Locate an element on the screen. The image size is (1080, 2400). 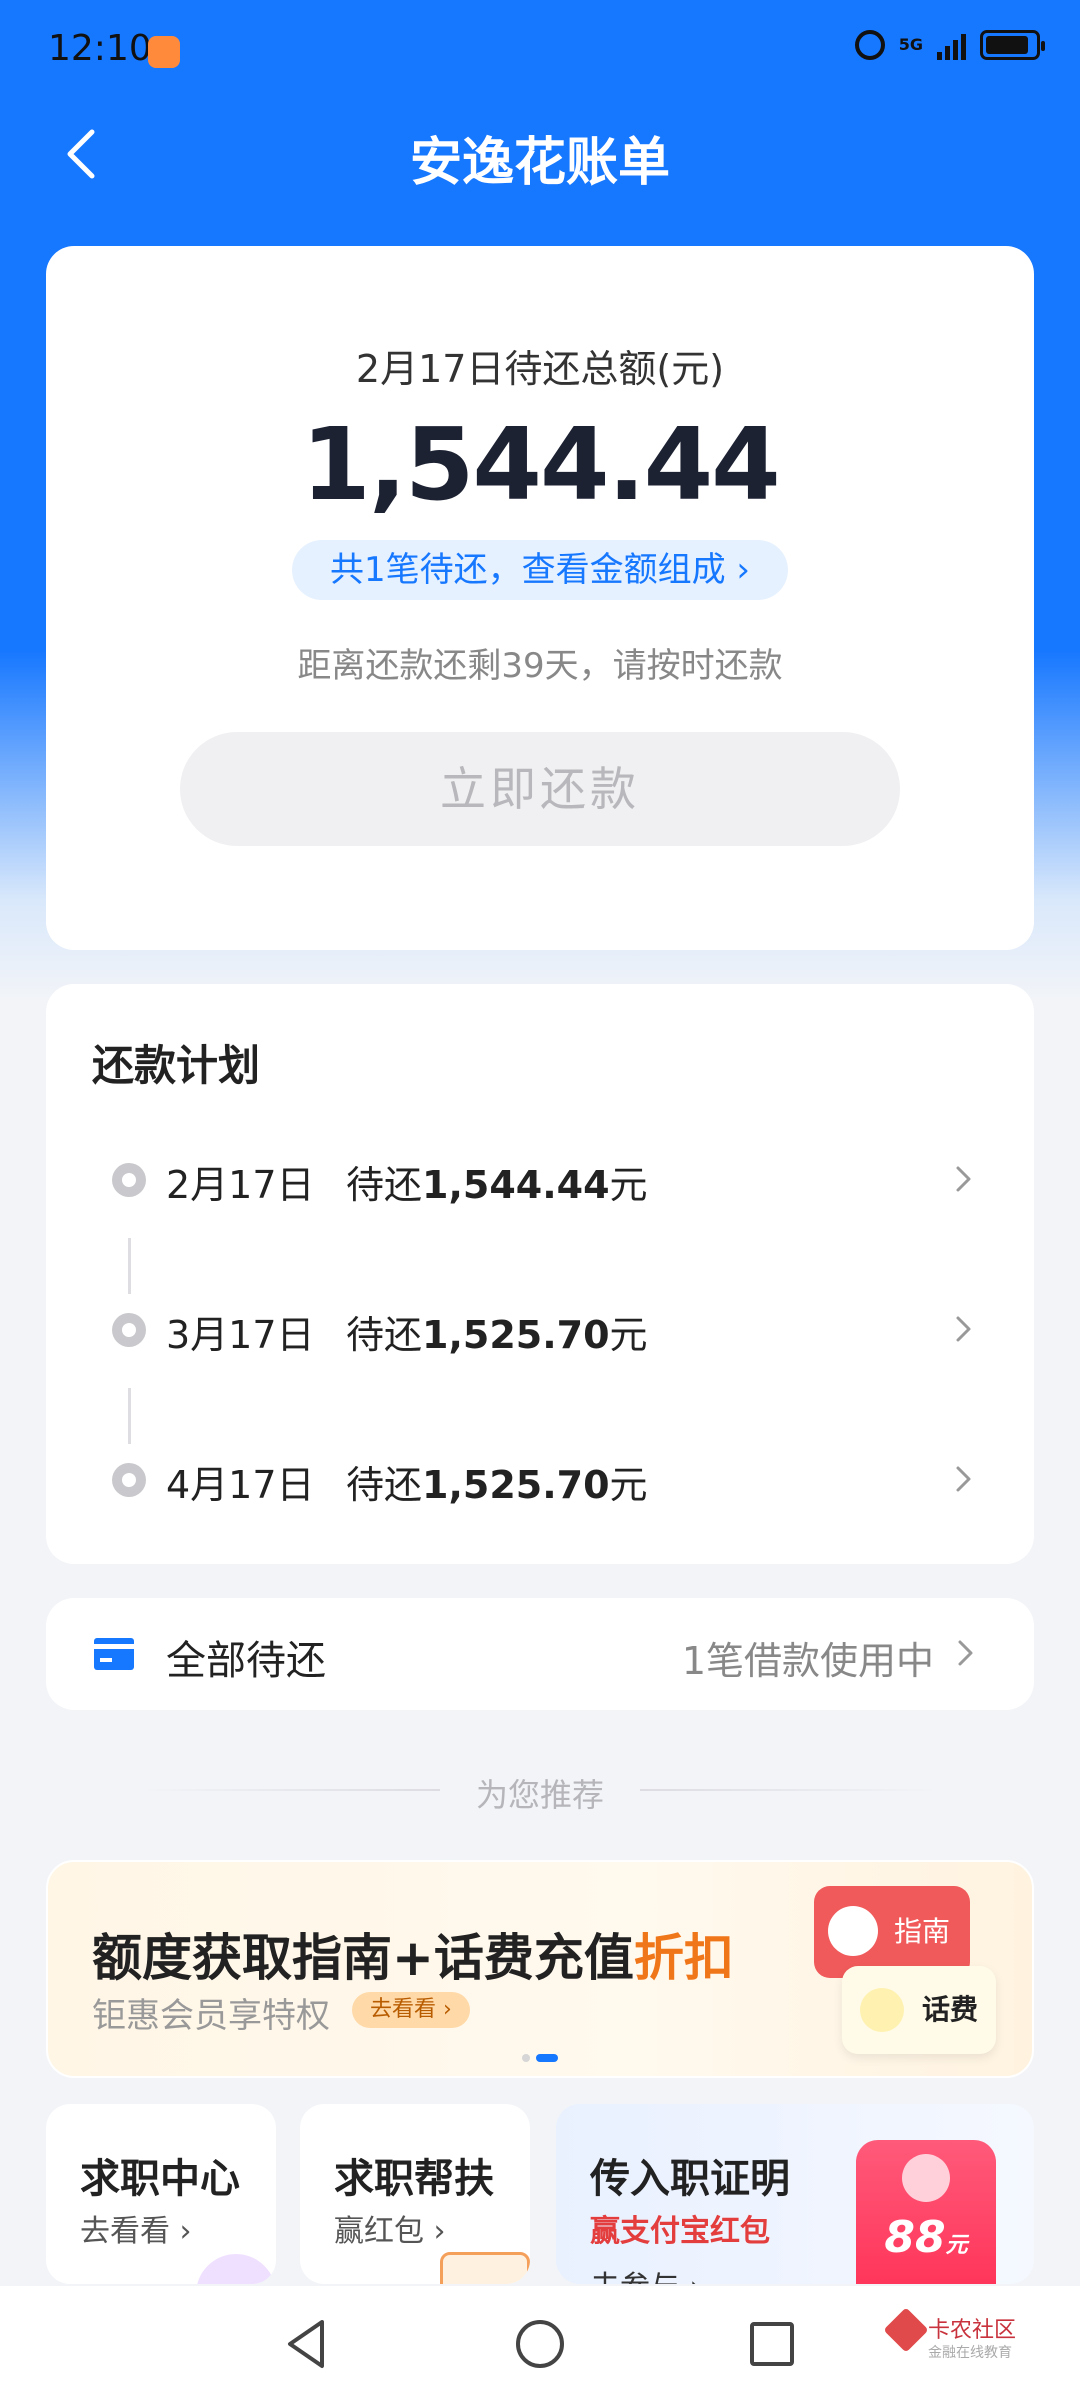
pay-now-button: 立即还款 is located at coordinates (540, 789).